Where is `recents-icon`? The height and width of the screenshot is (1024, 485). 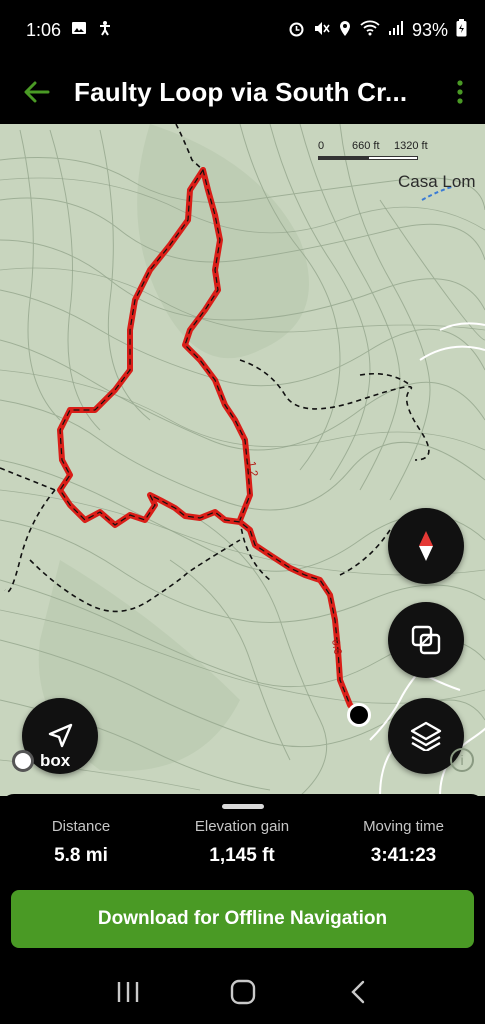 recents-icon is located at coordinates (127, 992).